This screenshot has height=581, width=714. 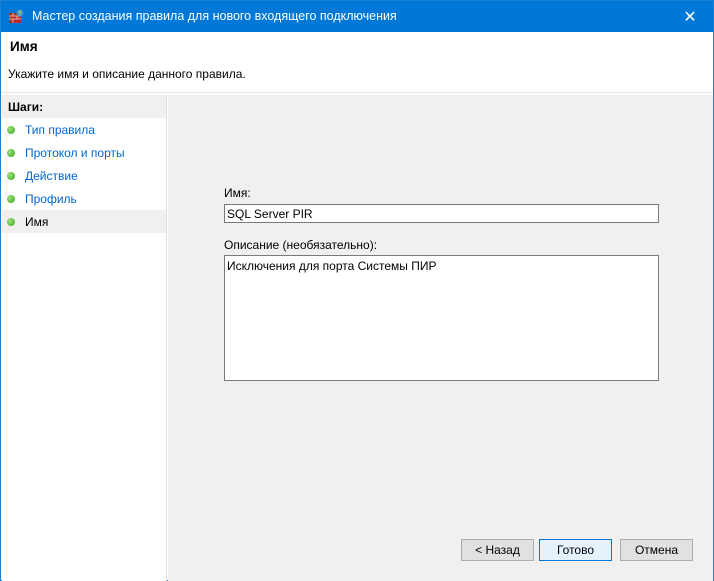 I want to click on step-label: Действие, so click(x=51, y=175).